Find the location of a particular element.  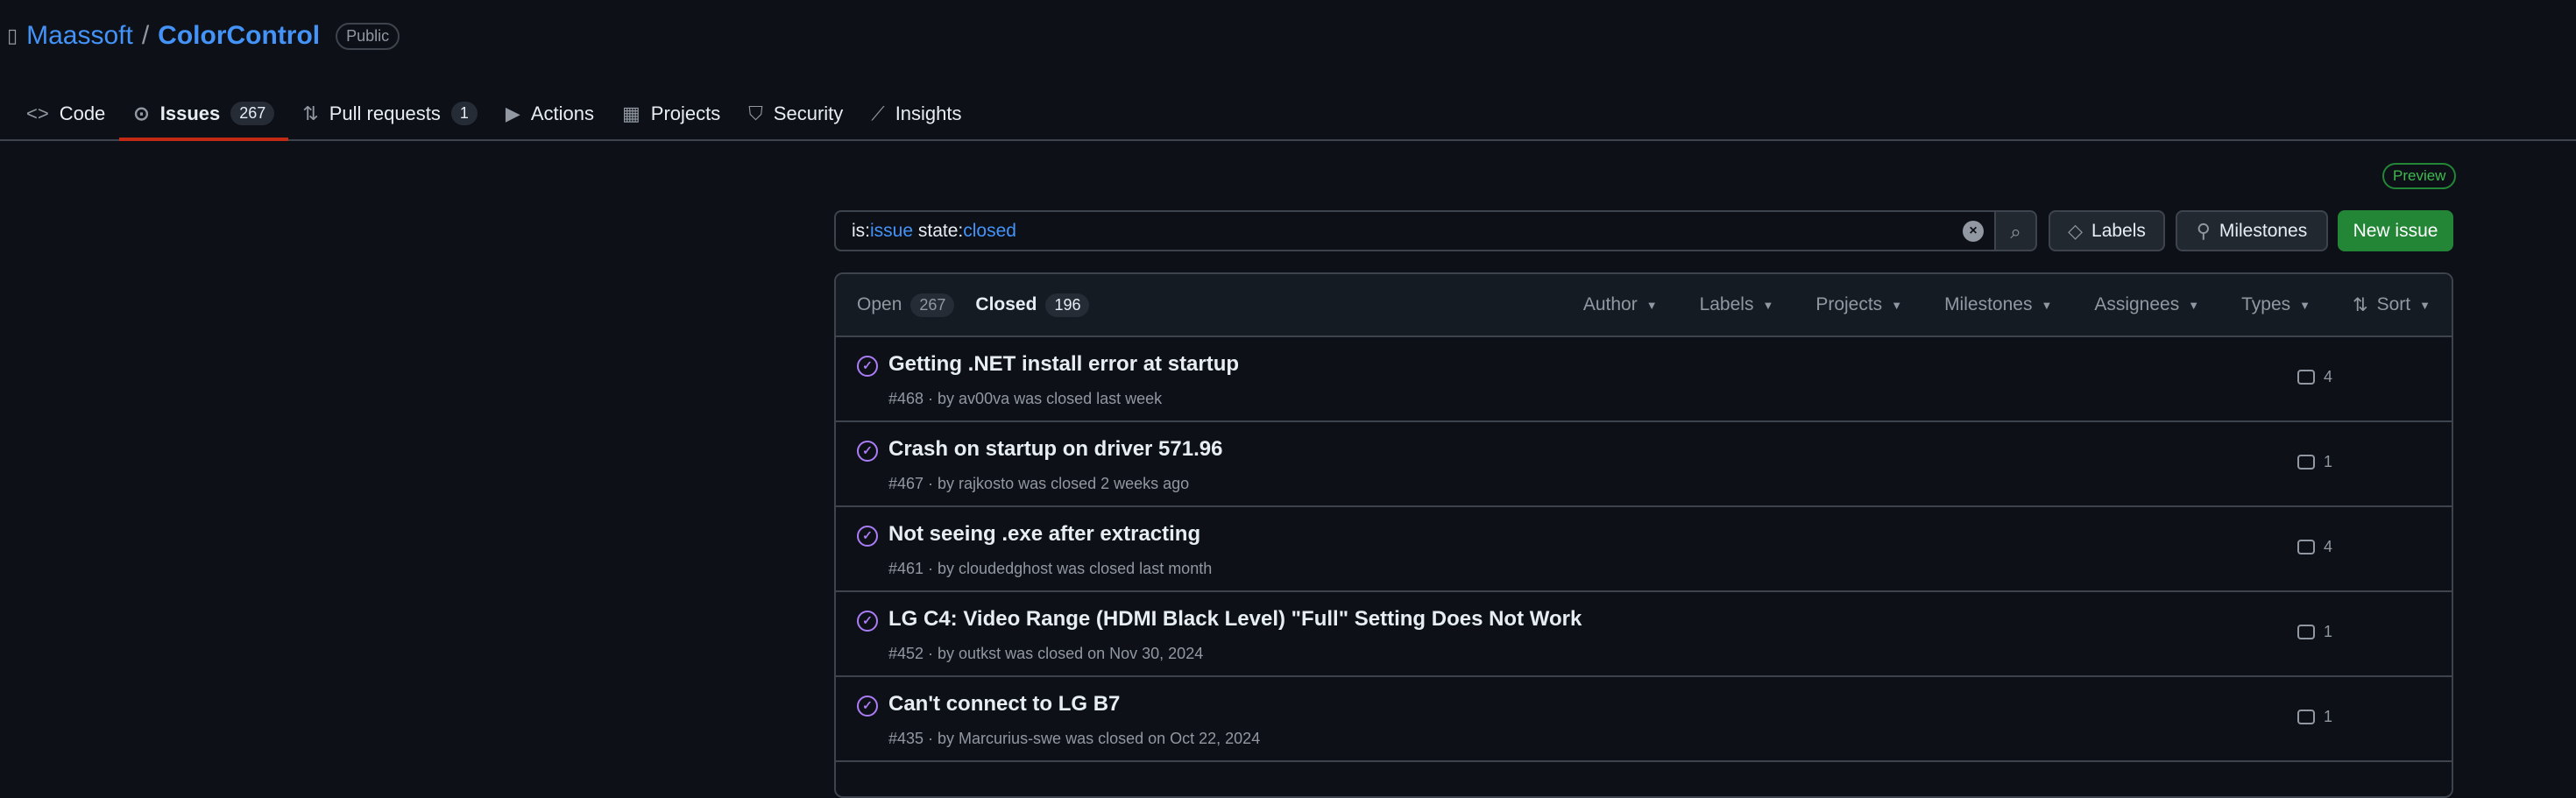

table-icon: ▦ is located at coordinates (631, 113).